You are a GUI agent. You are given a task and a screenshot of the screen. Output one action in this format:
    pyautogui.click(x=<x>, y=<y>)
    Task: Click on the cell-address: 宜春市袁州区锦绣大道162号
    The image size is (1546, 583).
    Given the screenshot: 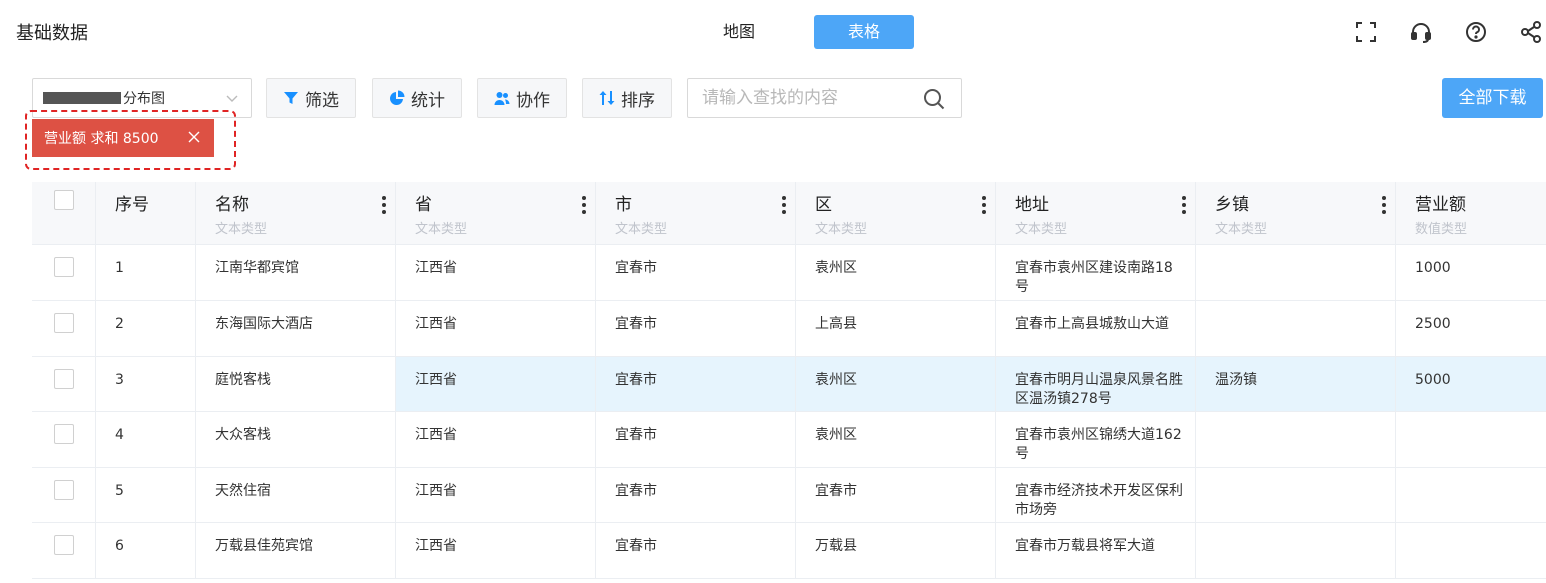 What is the action you would take?
    pyautogui.click(x=1096, y=439)
    